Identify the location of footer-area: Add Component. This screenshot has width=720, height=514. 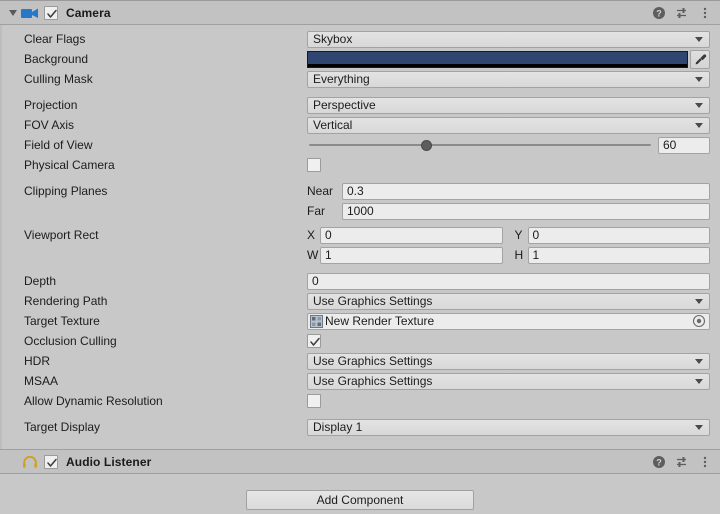
(360, 492).